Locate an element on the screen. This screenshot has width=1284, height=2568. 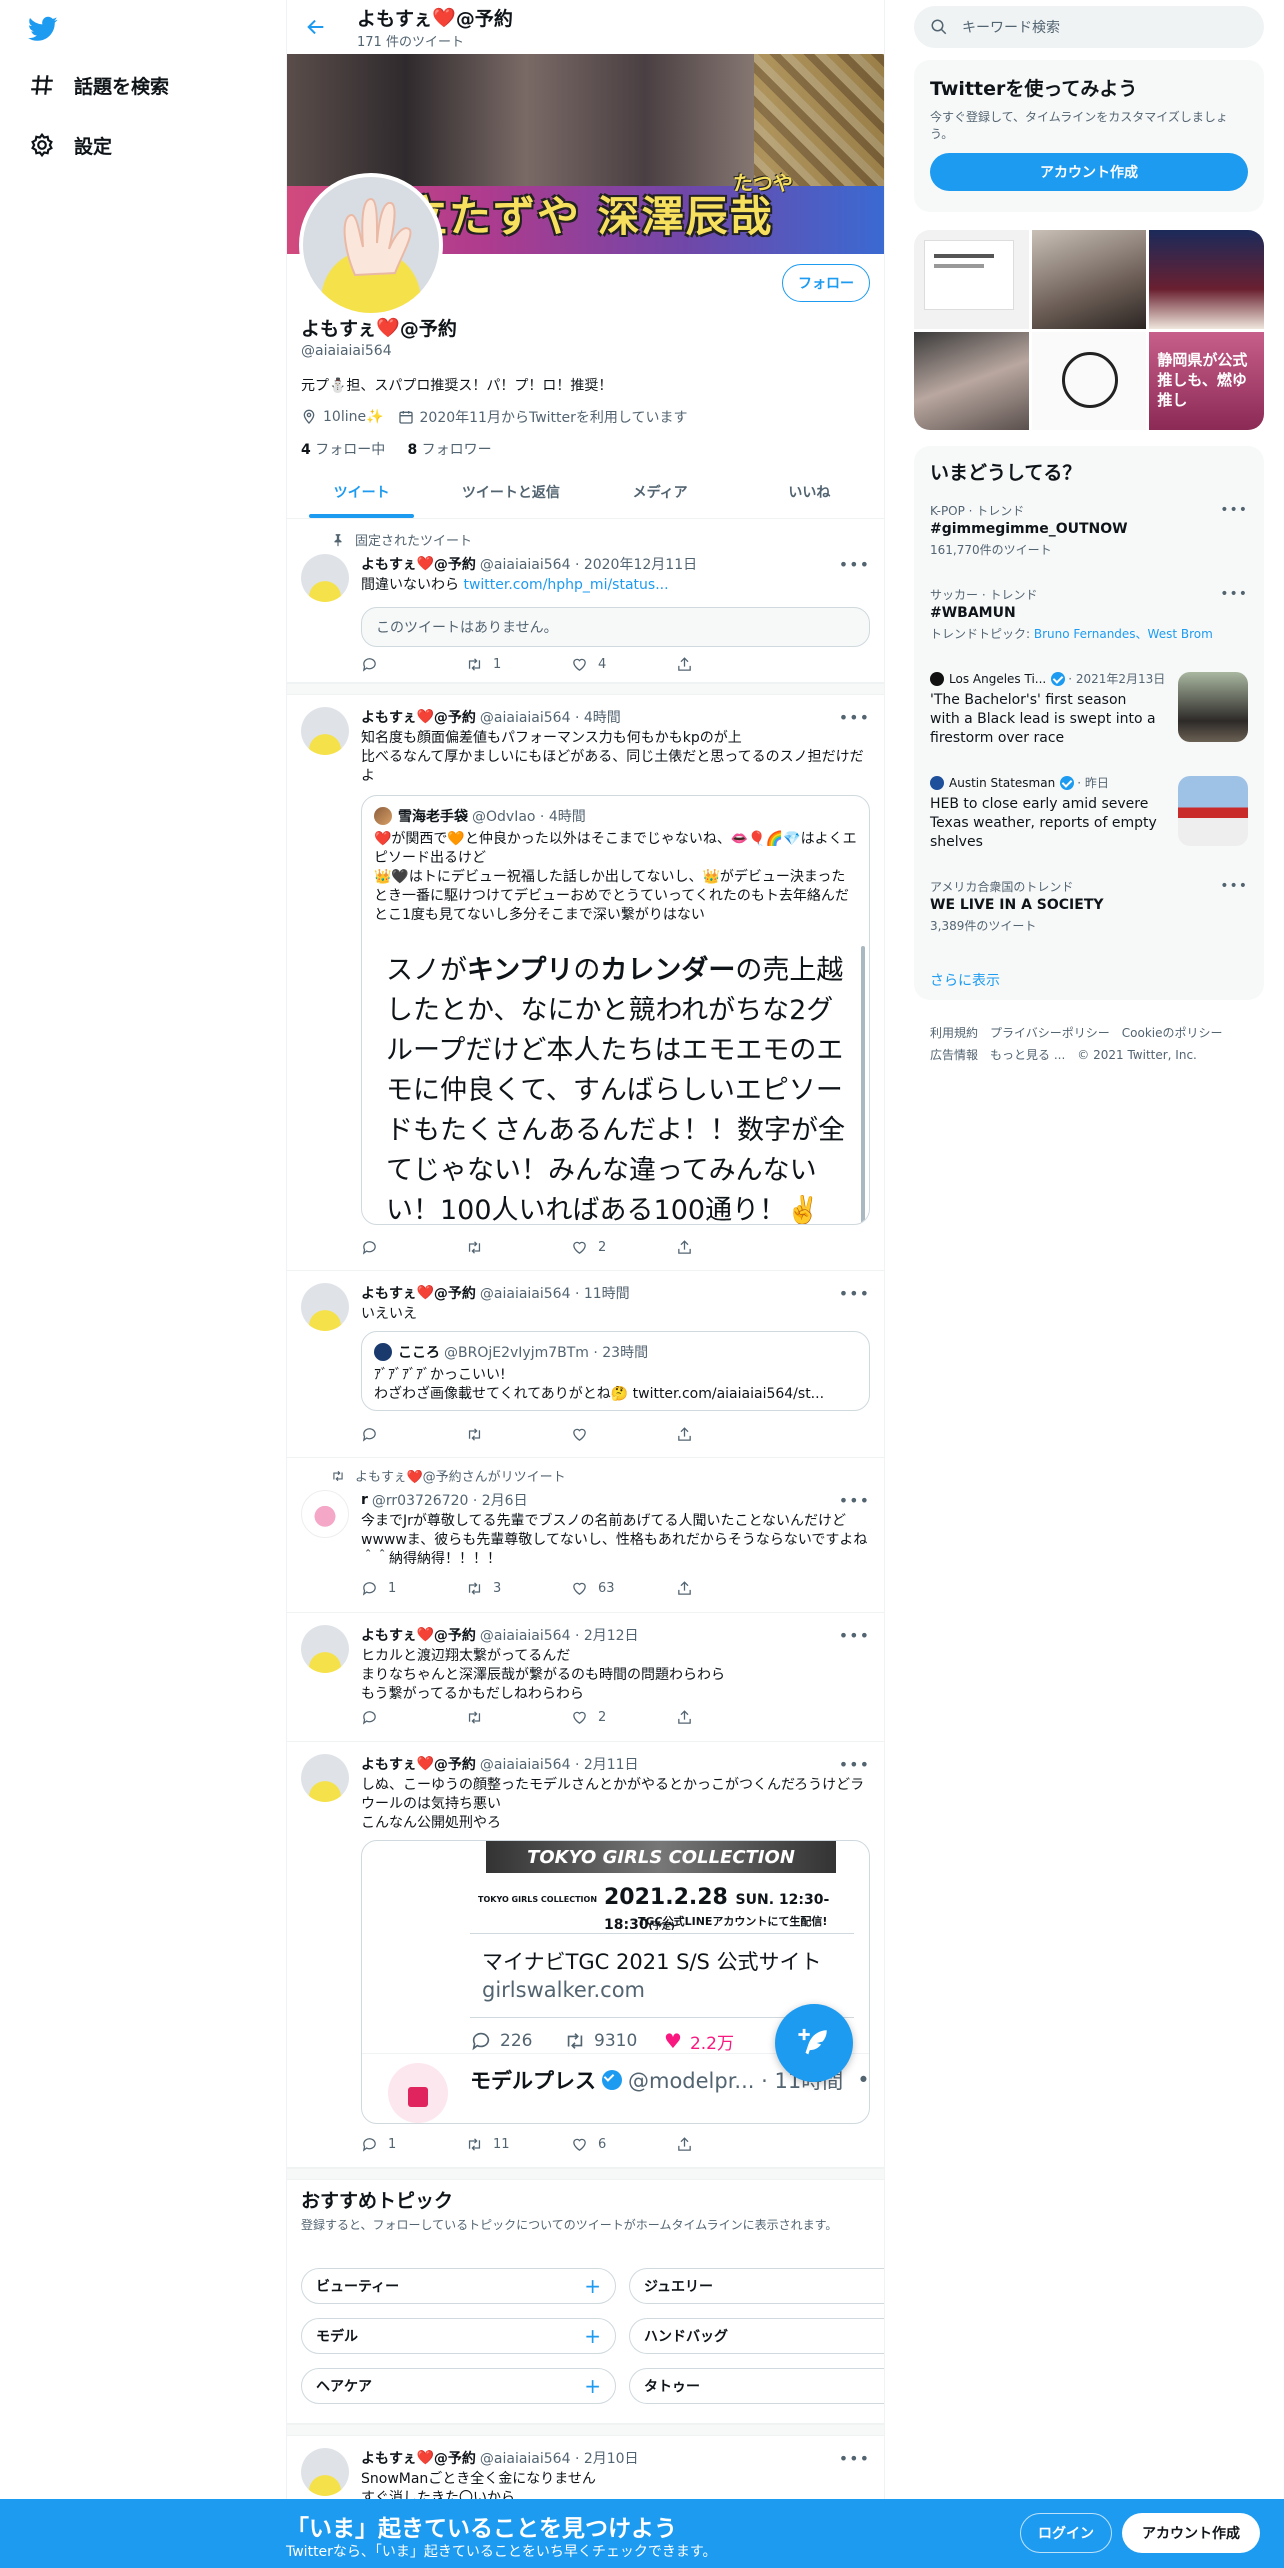
tgc-card-text: マイナビTGC 2021 S/S 公式サイト girlswalker.com is located at coordinates (662, 1975).